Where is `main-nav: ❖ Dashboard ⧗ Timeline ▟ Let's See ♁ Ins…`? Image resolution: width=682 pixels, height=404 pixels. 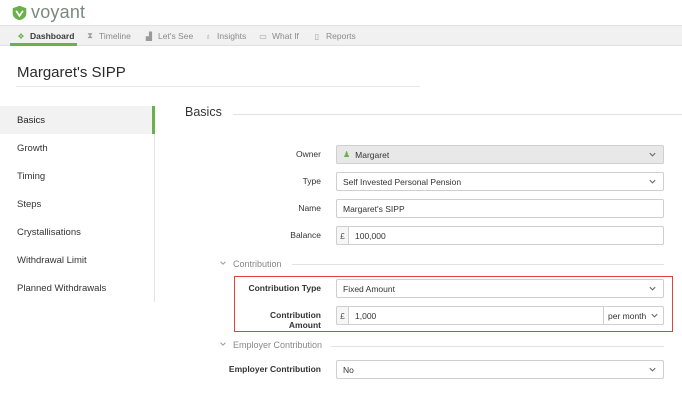
main-nav: ❖ Dashboard ⧗ Timeline ▟ Let's See ♁ Ins… is located at coordinates (341, 35).